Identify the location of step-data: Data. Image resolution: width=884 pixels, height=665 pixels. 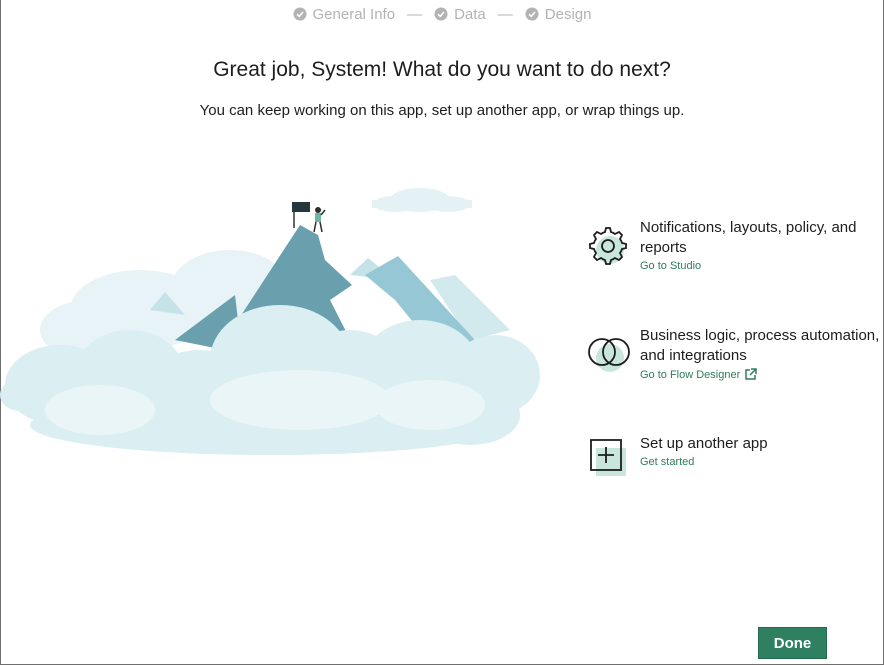
(460, 14).